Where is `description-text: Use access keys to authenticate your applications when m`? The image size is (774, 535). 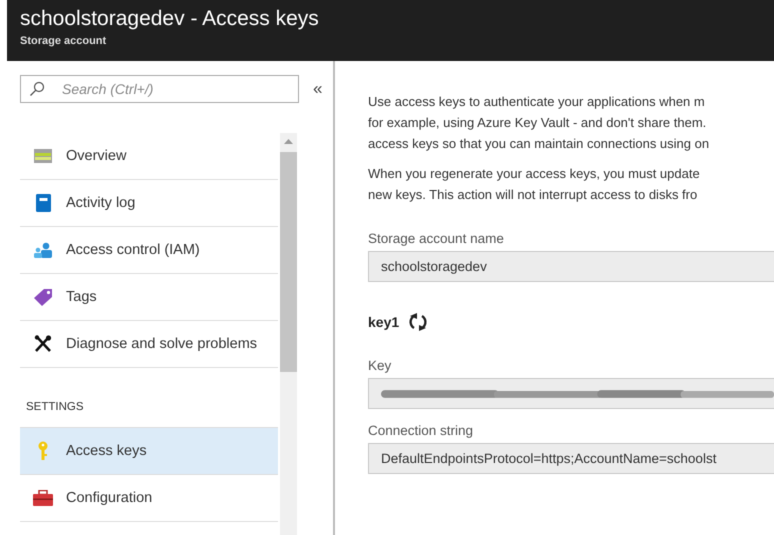 description-text: Use access keys to authenticate your applications when m is located at coordinates (537, 102).